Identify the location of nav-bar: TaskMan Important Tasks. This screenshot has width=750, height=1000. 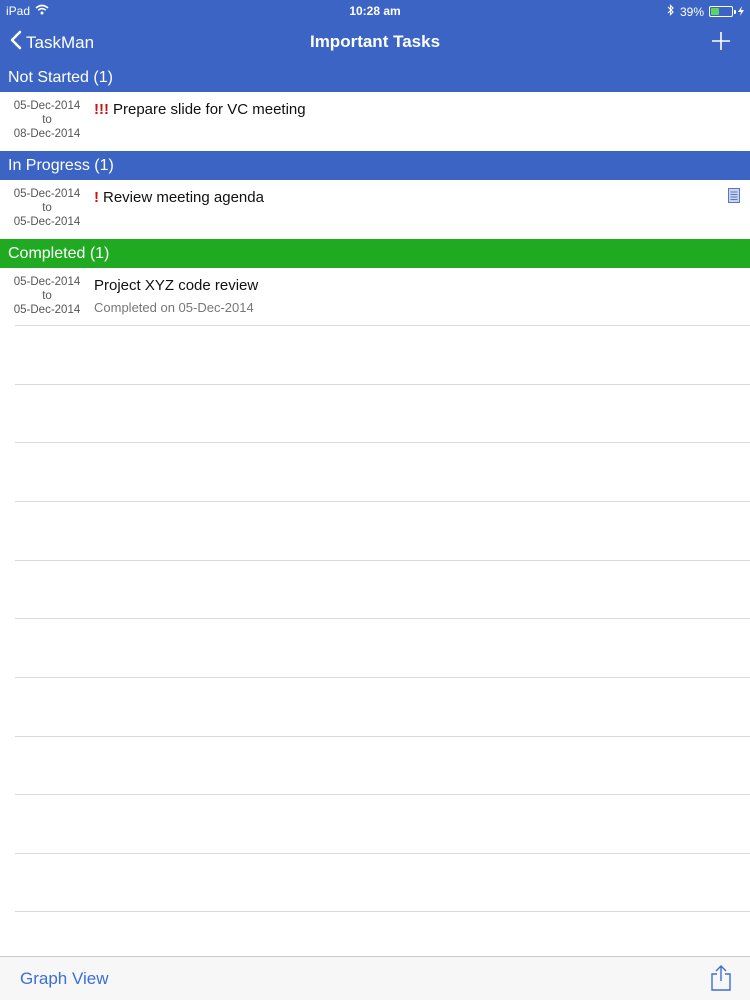
(375, 43).